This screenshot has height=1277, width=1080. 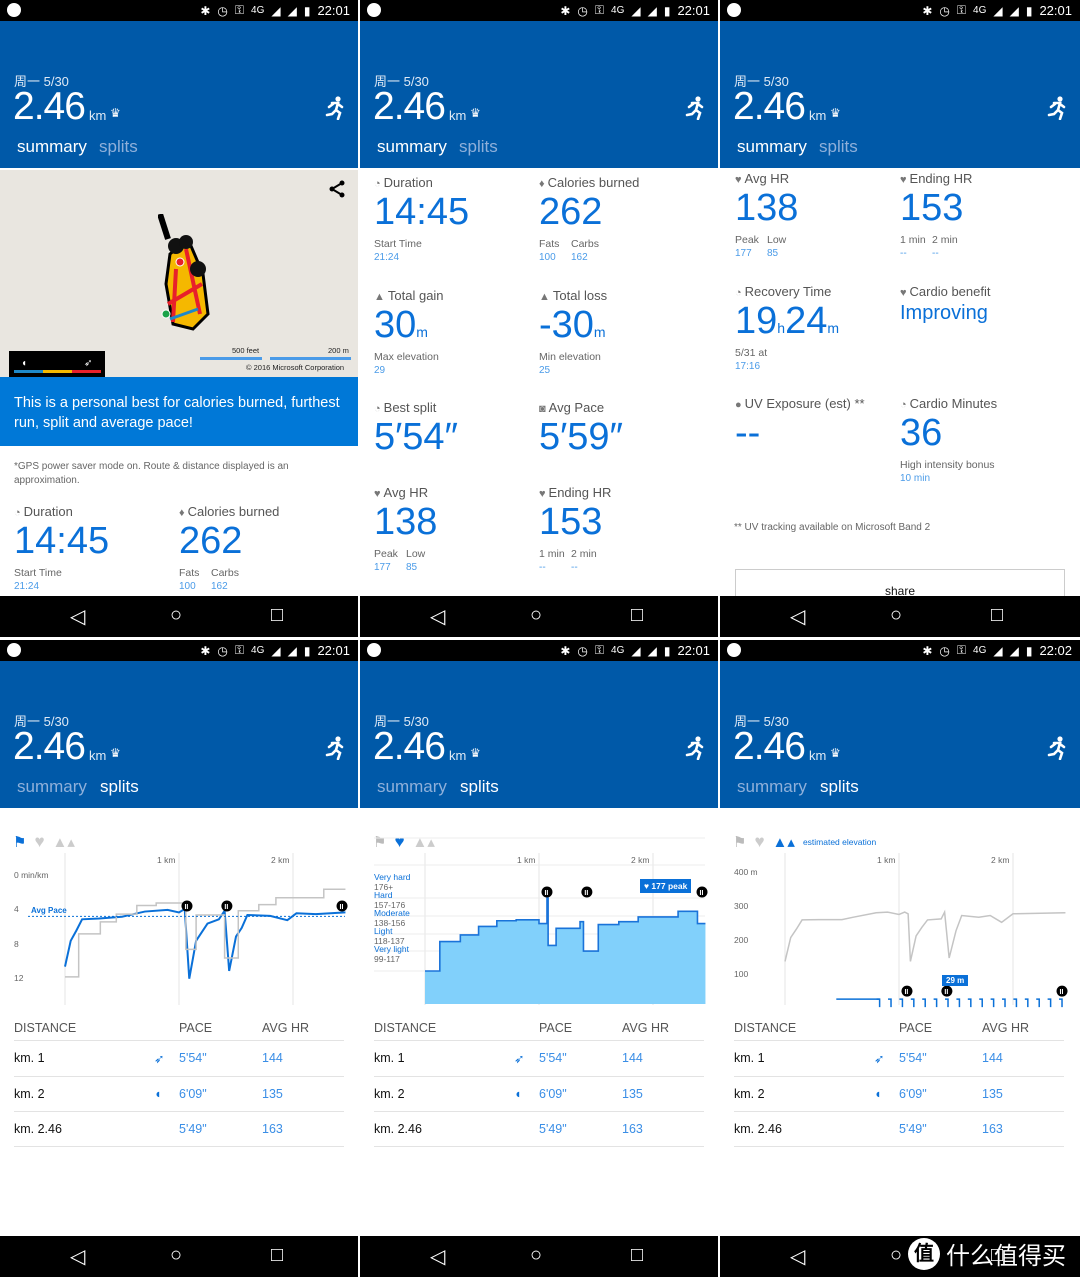 I want to click on stat-cardio-benefit: ♥ Cardio benefit Improving, so click(x=980, y=304).